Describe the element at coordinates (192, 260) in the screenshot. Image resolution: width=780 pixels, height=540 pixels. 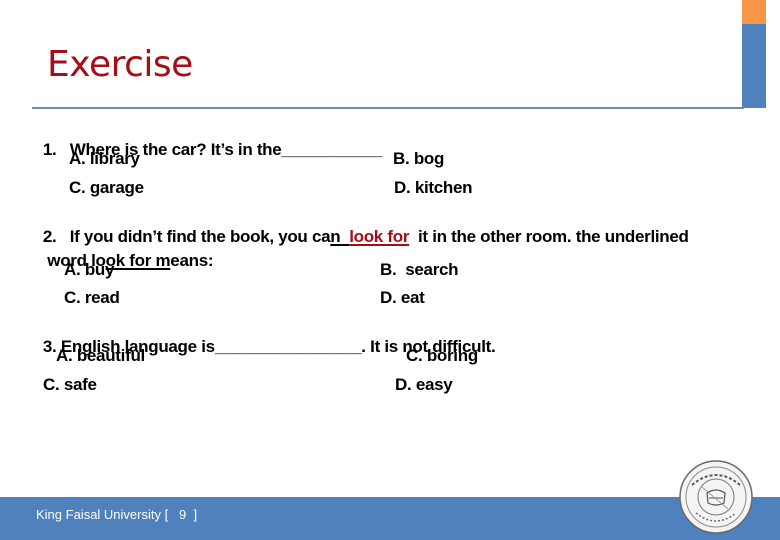
I see `question-2-line2-suffix: eans:` at that location.